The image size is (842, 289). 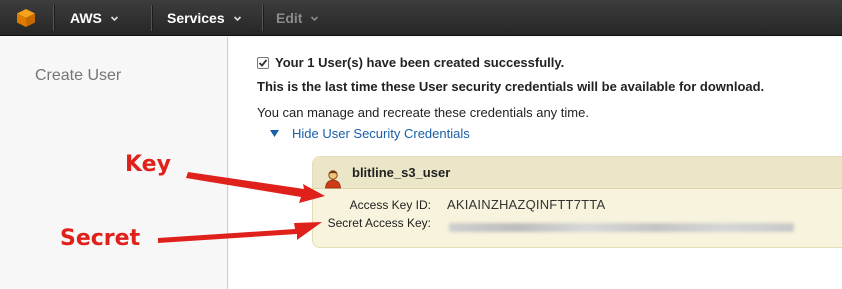 What do you see at coordinates (78, 75) in the screenshot?
I see `page-title: Create User` at bounding box center [78, 75].